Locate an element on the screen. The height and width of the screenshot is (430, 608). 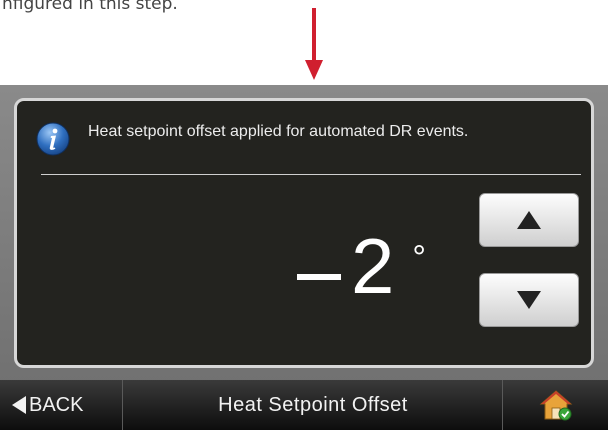
minus-sign is located at coordinates (319, 277).